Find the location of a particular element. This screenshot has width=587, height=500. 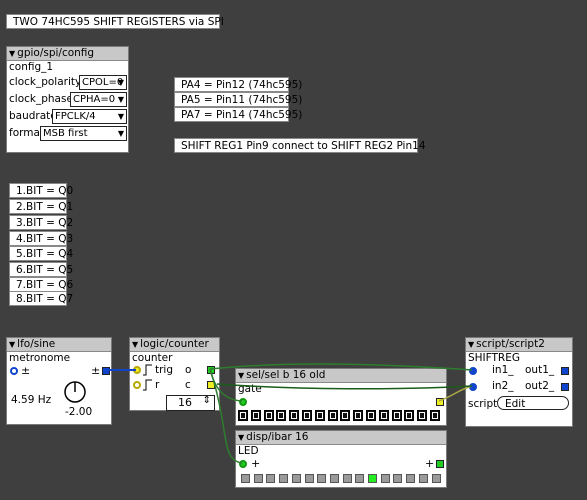

clock-phase-select: CPHA=0 ▼ is located at coordinates (98, 99).